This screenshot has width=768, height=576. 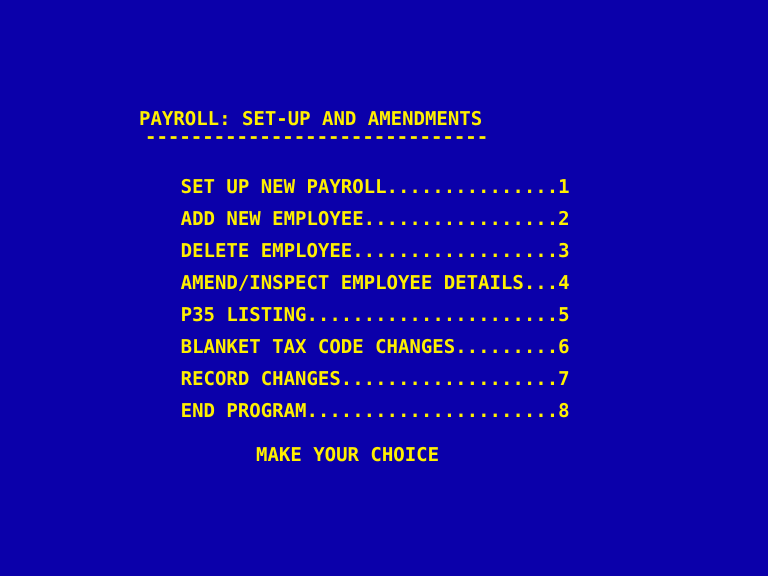 I want to click on menu-item-key: 8, so click(x=564, y=411).